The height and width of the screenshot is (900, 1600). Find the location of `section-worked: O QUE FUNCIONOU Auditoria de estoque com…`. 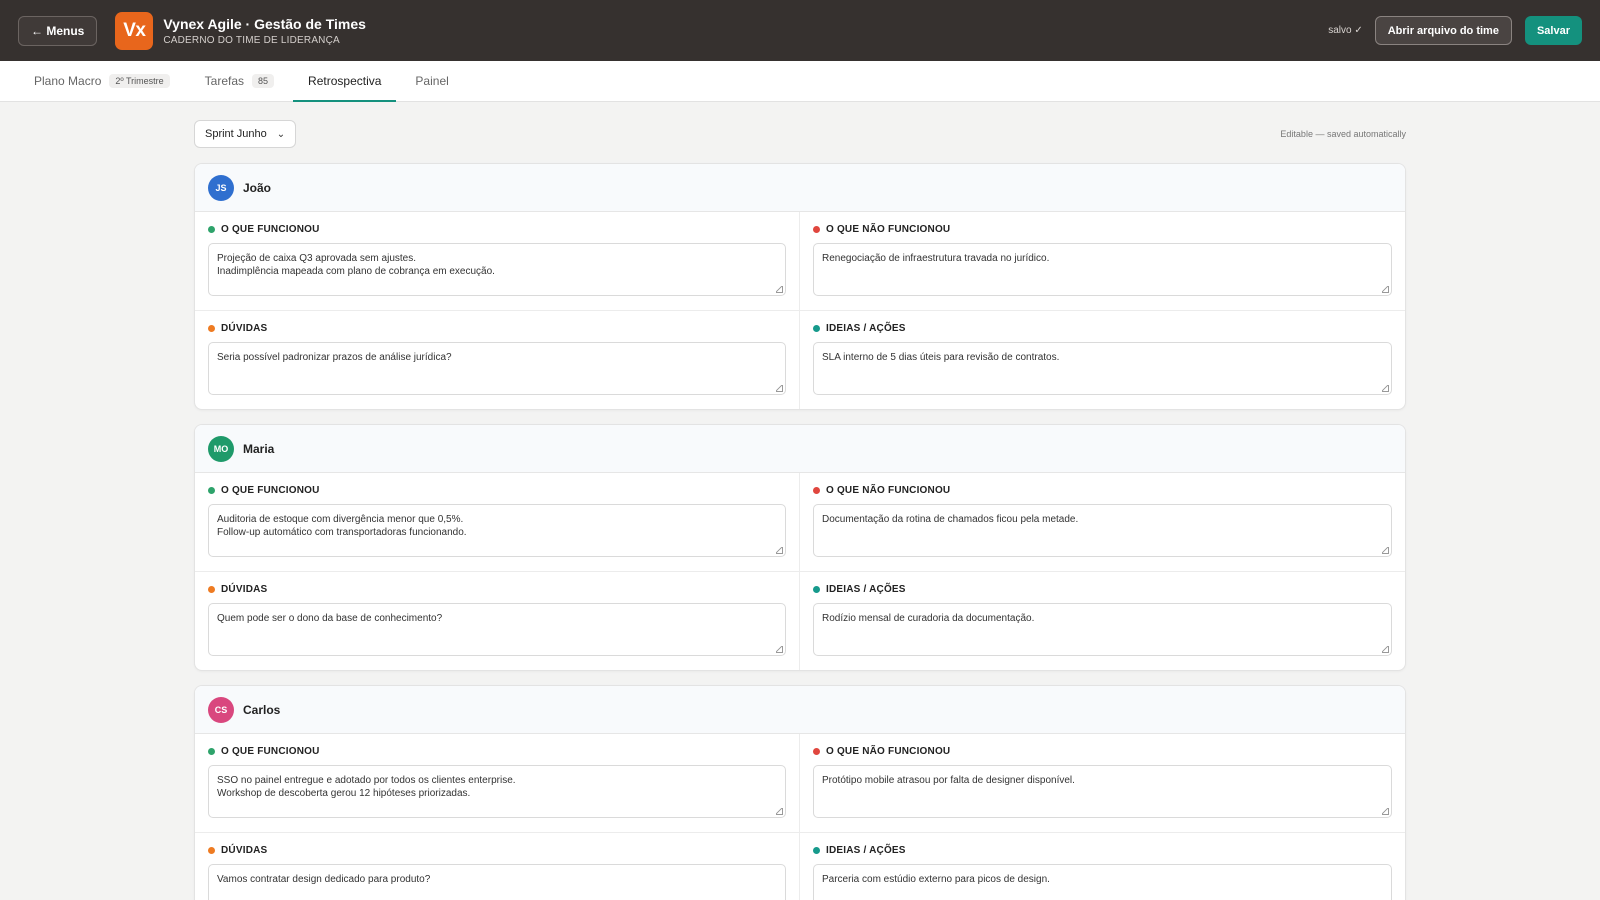

section-worked: O QUE FUNCIONOU Auditoria de estoque com… is located at coordinates (497, 522).